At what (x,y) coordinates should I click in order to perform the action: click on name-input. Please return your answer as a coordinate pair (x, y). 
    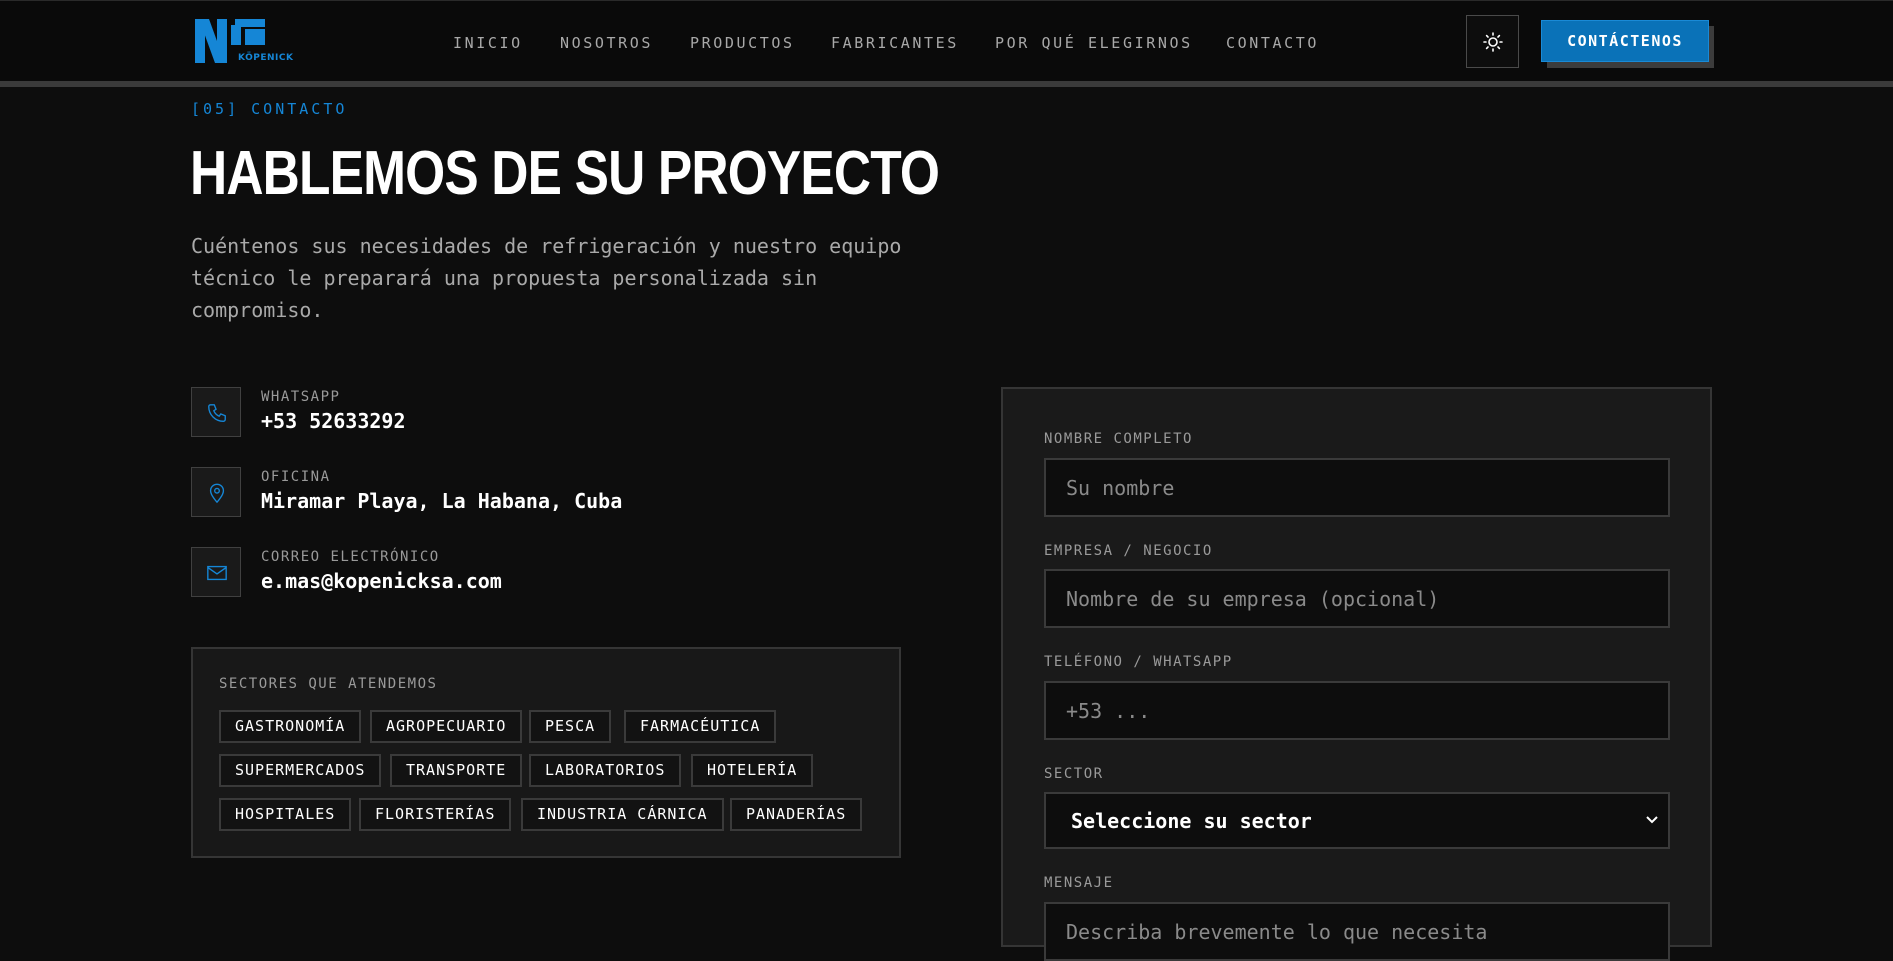
    Looking at the image, I should click on (1357, 487).